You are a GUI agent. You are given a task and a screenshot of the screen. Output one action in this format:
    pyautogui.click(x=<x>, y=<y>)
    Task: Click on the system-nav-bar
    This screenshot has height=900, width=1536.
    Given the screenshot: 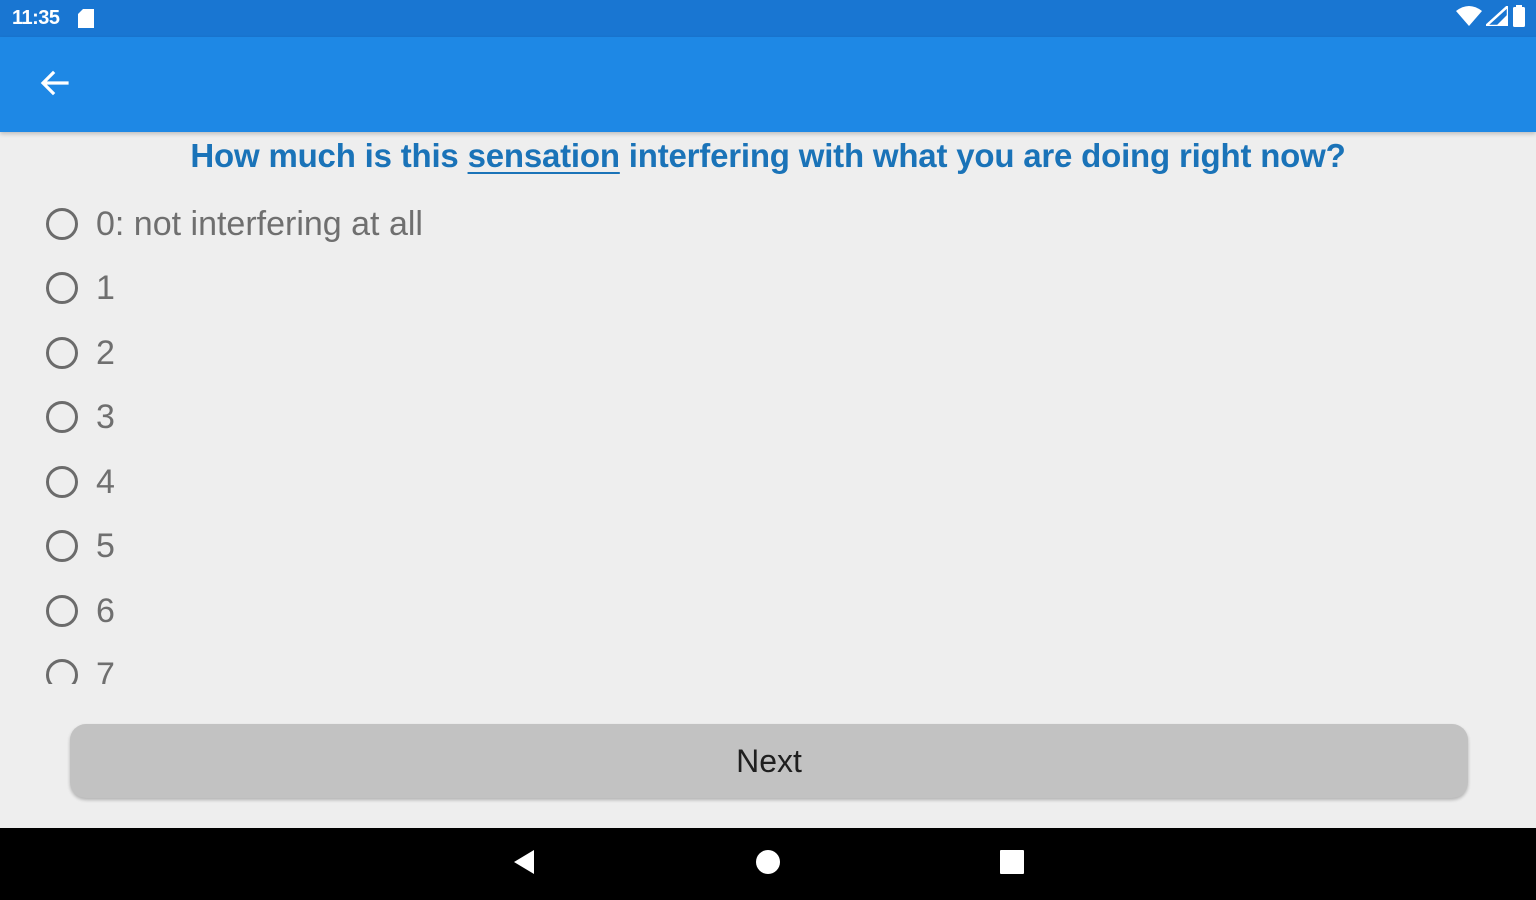 What is the action you would take?
    pyautogui.click(x=768, y=864)
    